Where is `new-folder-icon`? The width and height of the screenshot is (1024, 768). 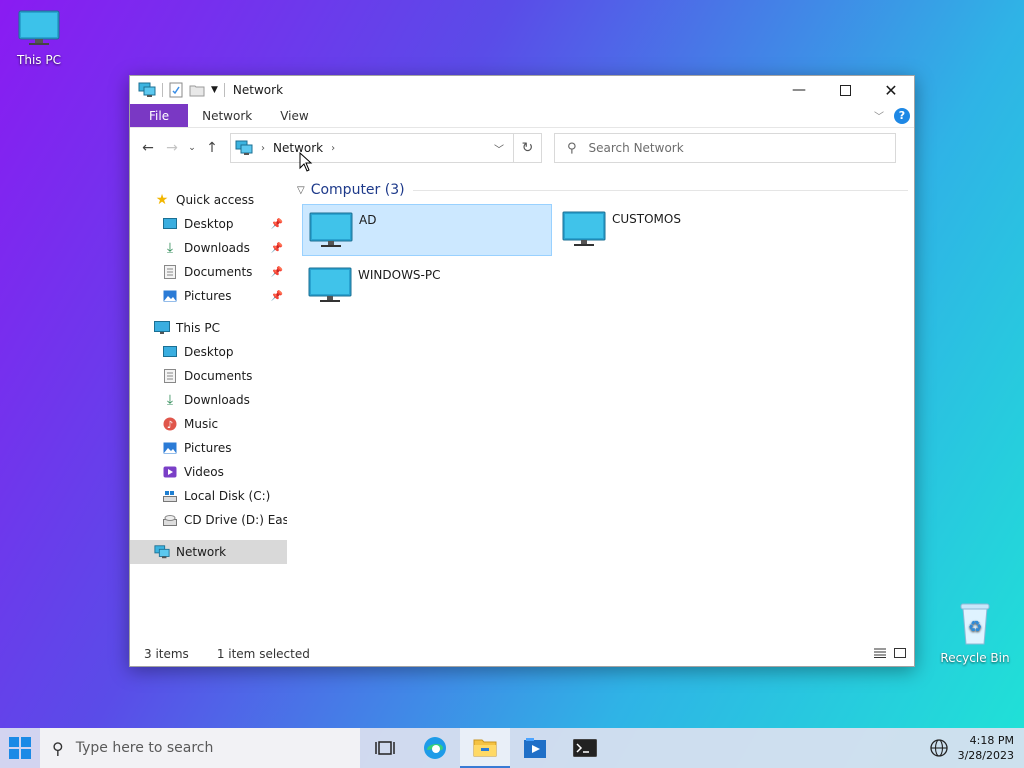 new-folder-icon is located at coordinates (197, 90).